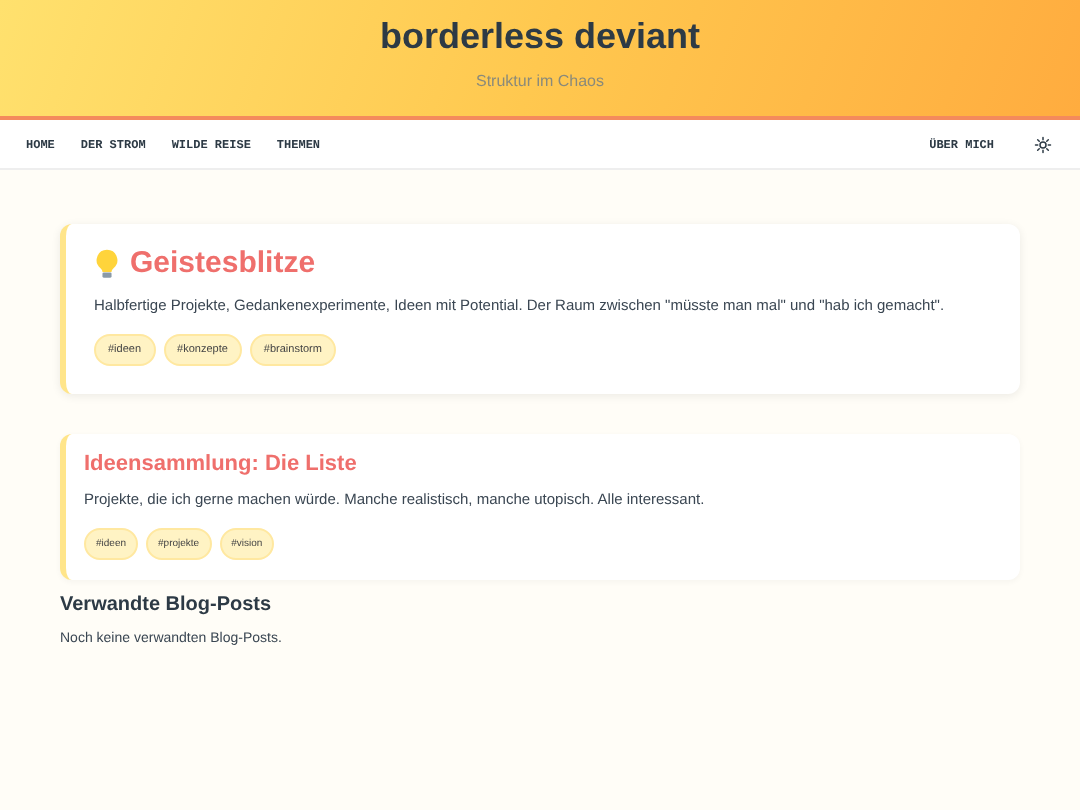 The image size is (1080, 810). What do you see at coordinates (167, 605) in the screenshot?
I see `section-heading: Verwandte Blog-Posts` at bounding box center [167, 605].